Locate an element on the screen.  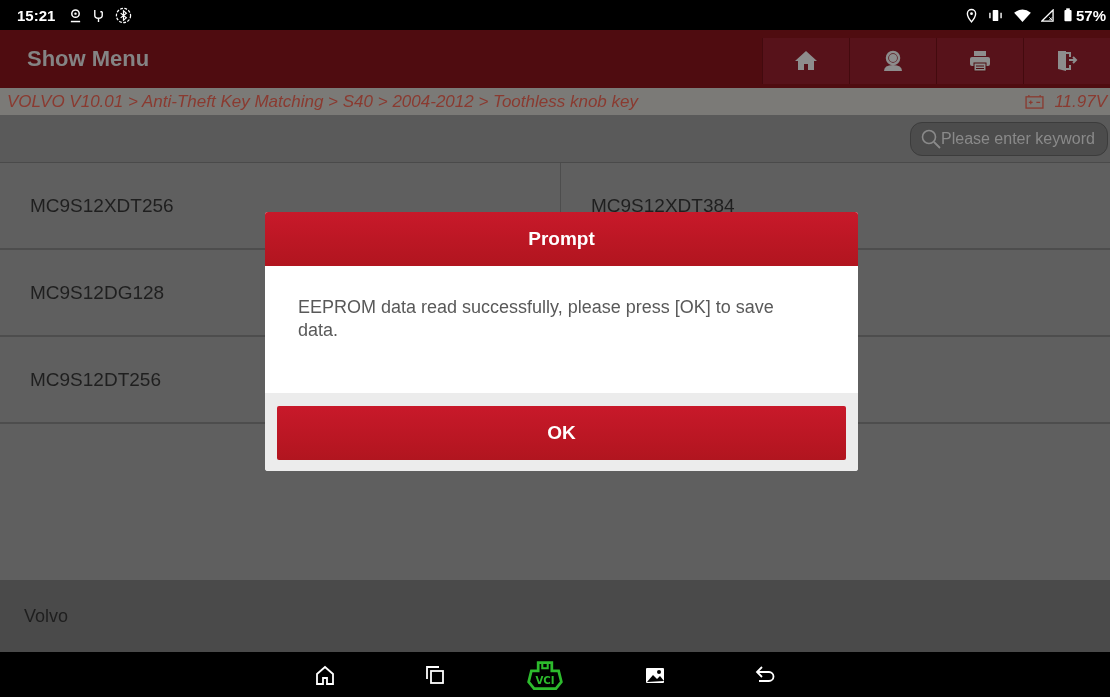
dialog-title: Prompt is located at coordinates (561, 239).